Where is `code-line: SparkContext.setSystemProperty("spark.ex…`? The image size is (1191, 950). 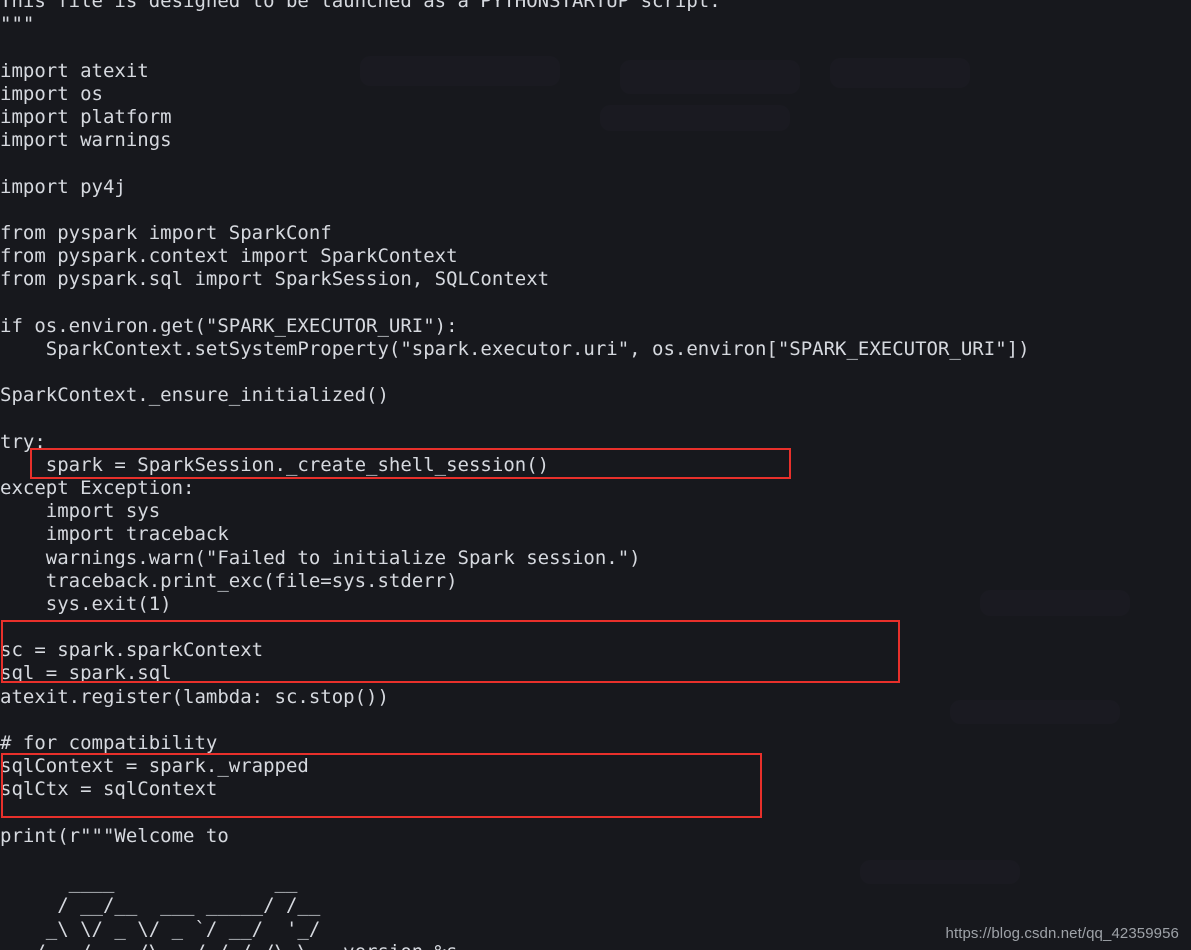
code-line: SparkContext.setSystemProperty("spark.ex… is located at coordinates (515, 348).